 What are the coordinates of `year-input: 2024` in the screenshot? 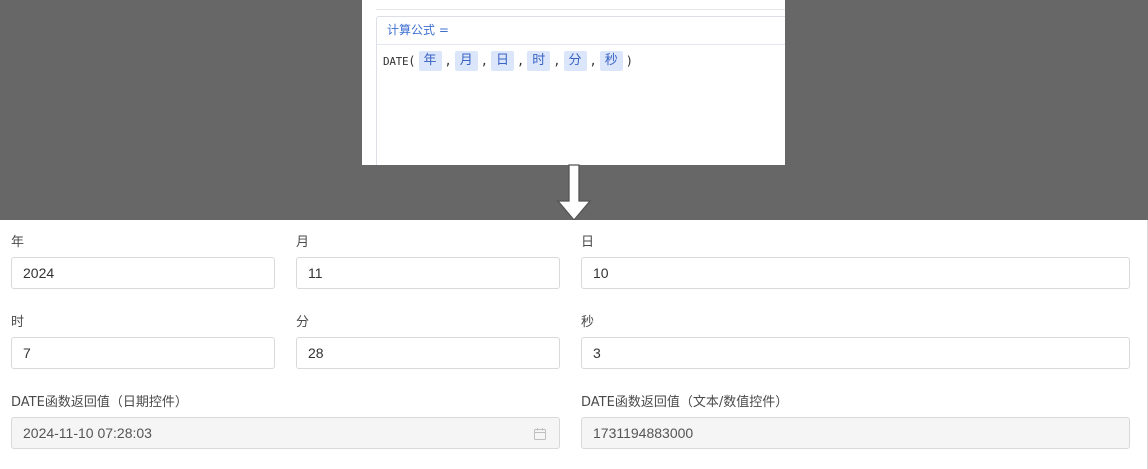 It's located at (143, 273).